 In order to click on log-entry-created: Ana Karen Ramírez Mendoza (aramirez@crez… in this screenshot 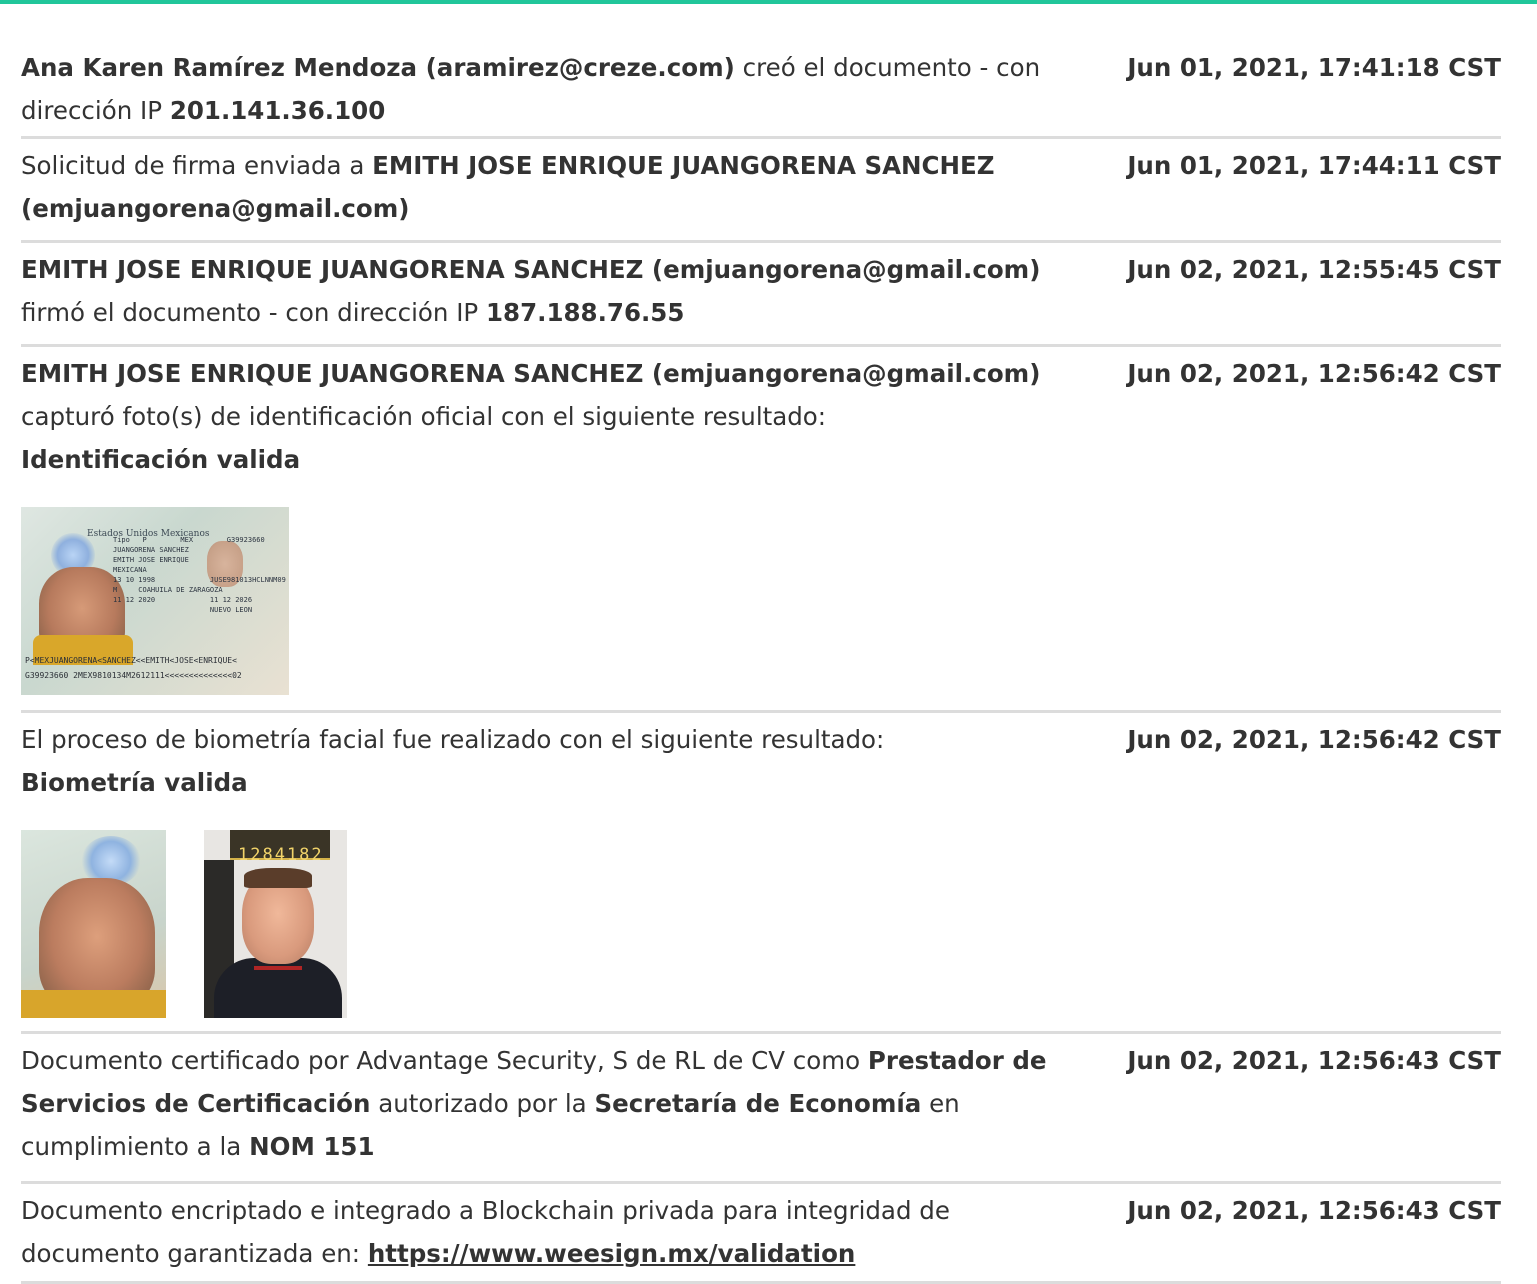, I will do `click(761, 91)`.